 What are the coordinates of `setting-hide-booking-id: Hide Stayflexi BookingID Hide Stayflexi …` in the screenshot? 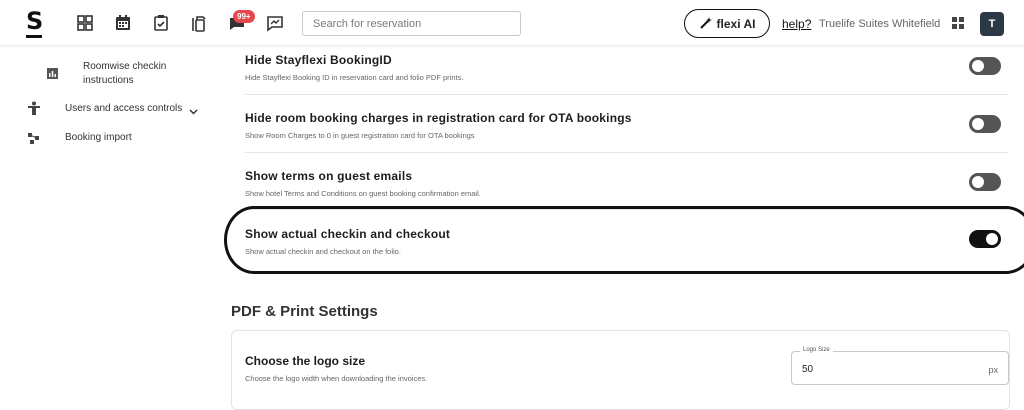 It's located at (627, 67).